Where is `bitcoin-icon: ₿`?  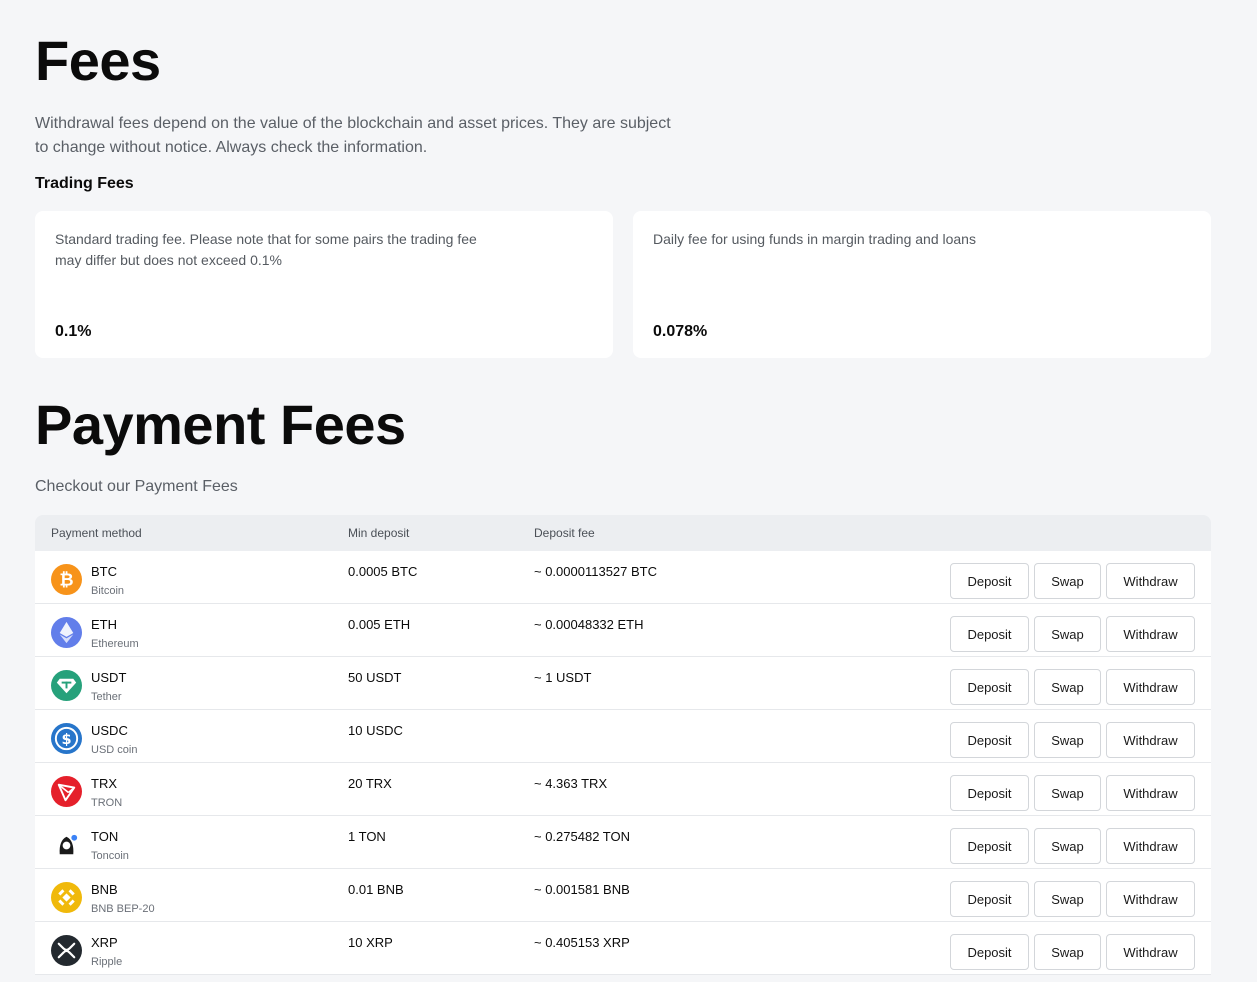 bitcoin-icon: ₿ is located at coordinates (66, 579).